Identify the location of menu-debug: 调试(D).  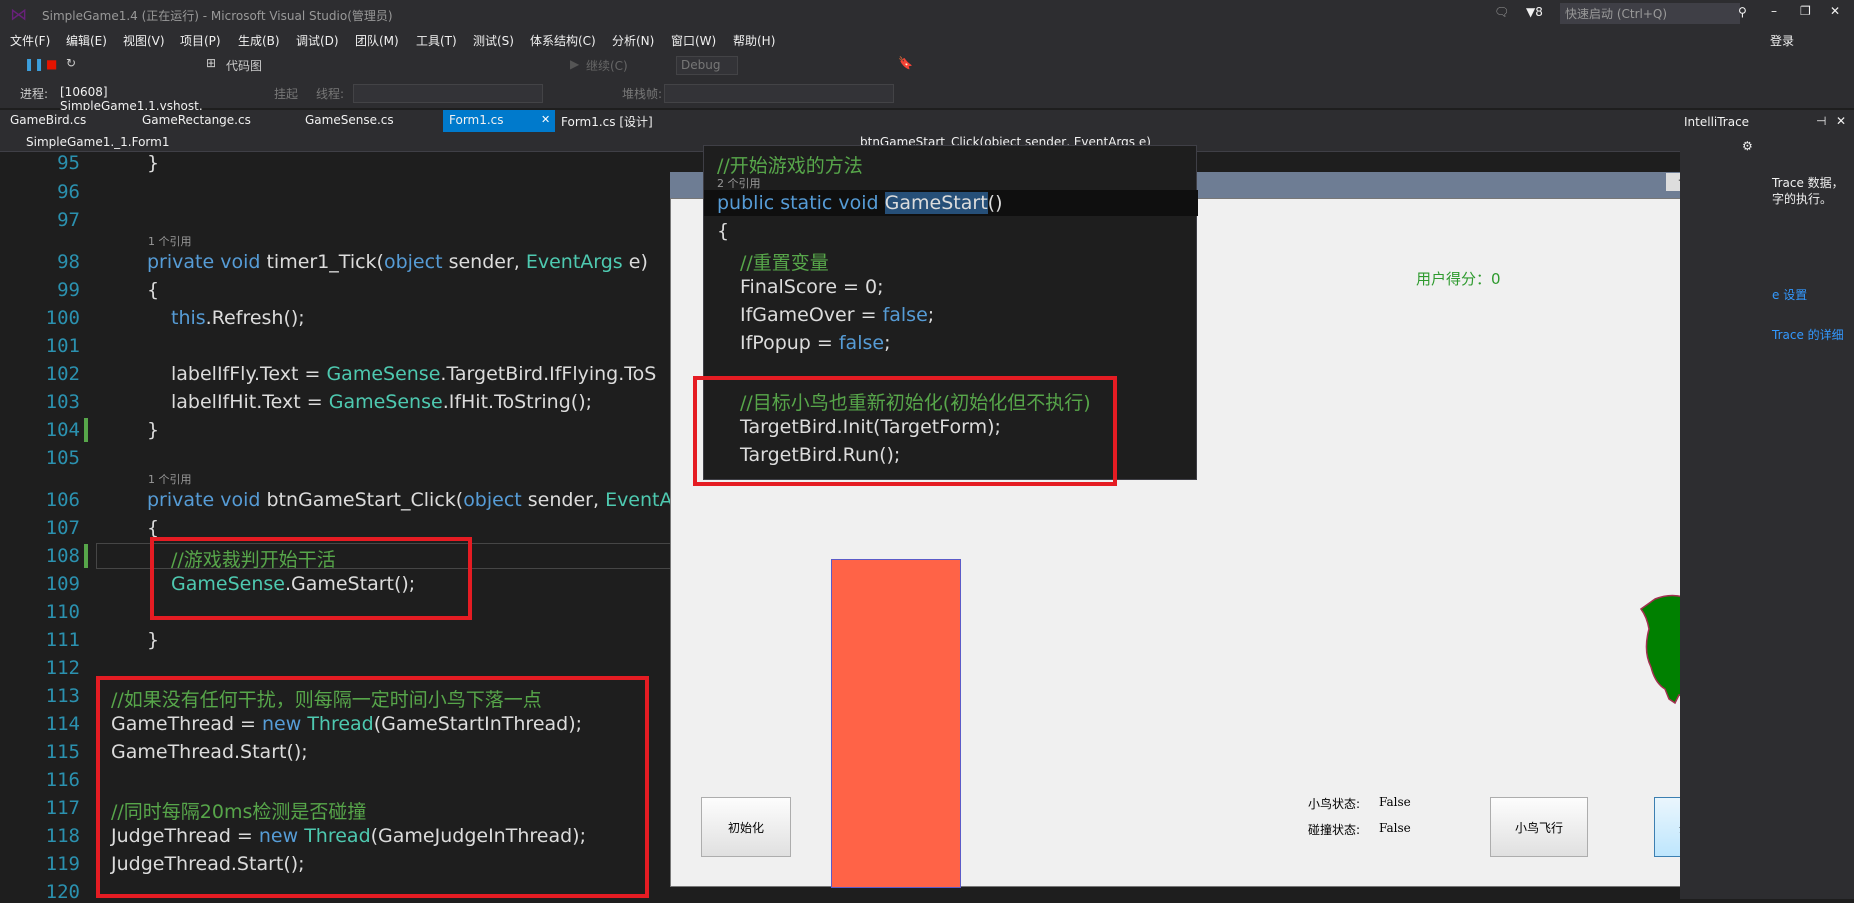
(317, 40).